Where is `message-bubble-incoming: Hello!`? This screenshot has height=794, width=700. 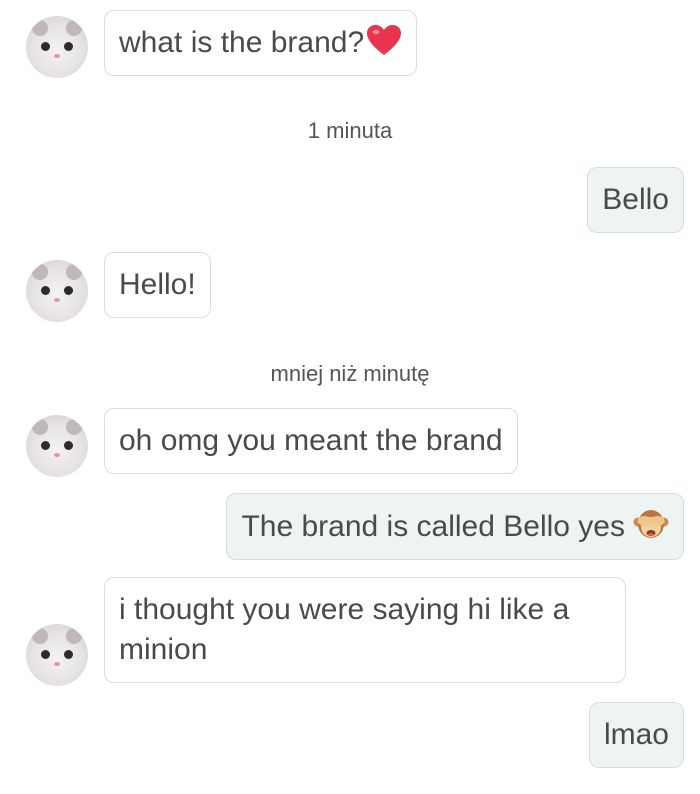
message-bubble-incoming: Hello! is located at coordinates (157, 285).